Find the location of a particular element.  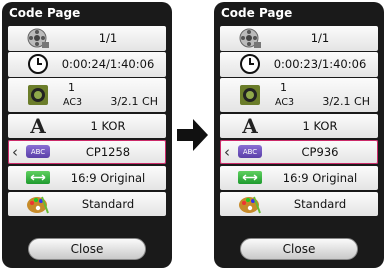

arrow-right-icon is located at coordinates (192, 135).